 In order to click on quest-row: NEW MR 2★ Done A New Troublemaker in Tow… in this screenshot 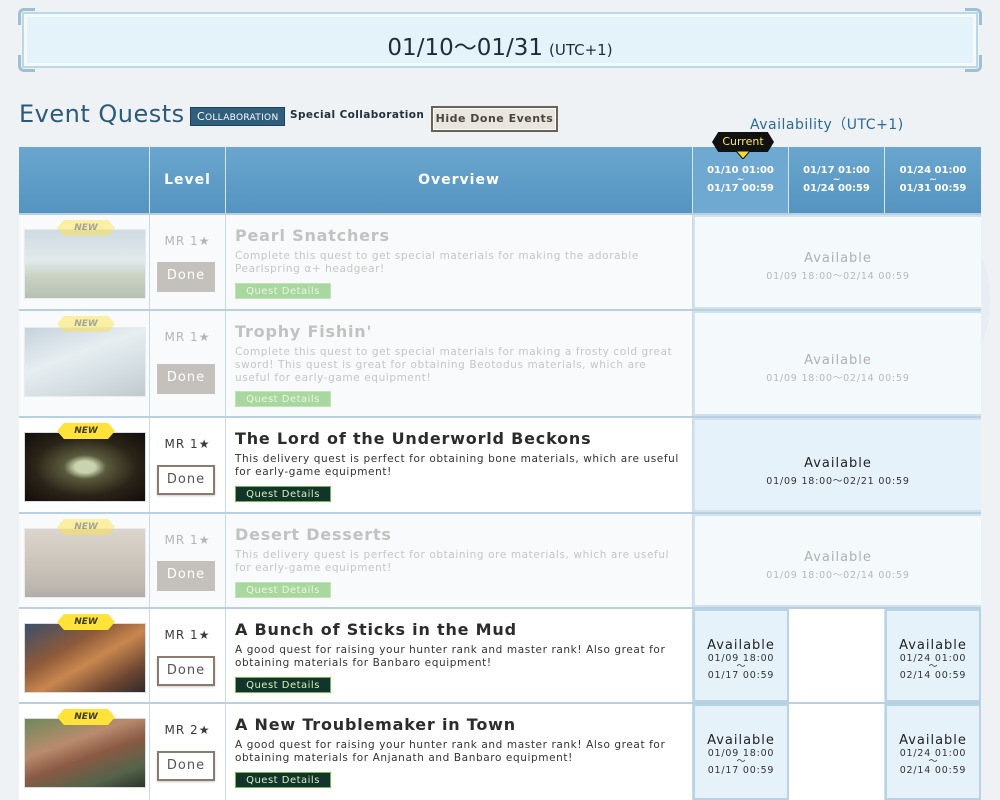, I will do `click(500, 751)`.